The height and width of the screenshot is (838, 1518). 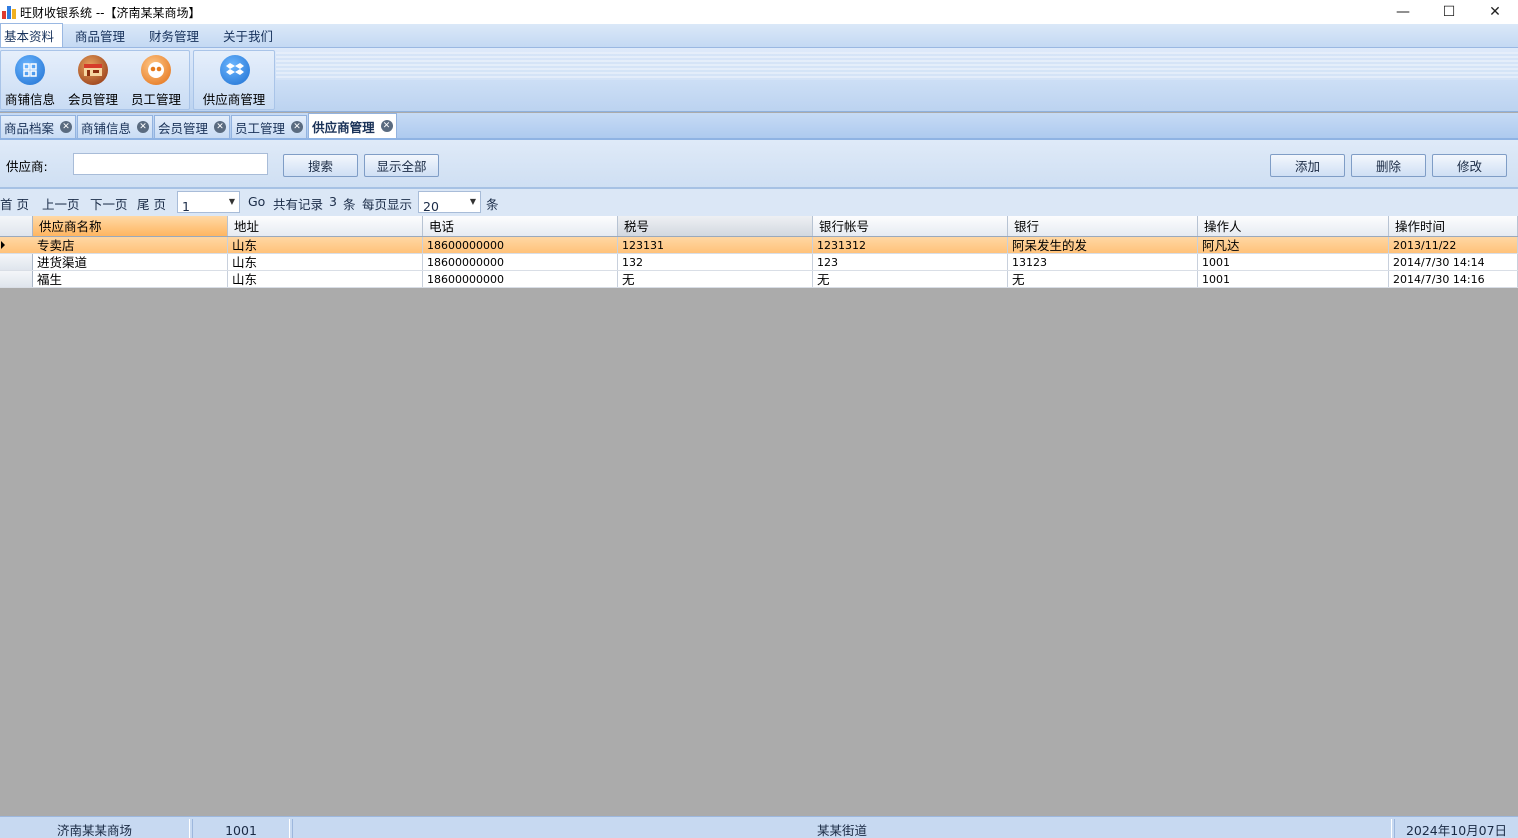 What do you see at coordinates (387, 204) in the screenshot?
I see `per-page-label: 每页显示` at bounding box center [387, 204].